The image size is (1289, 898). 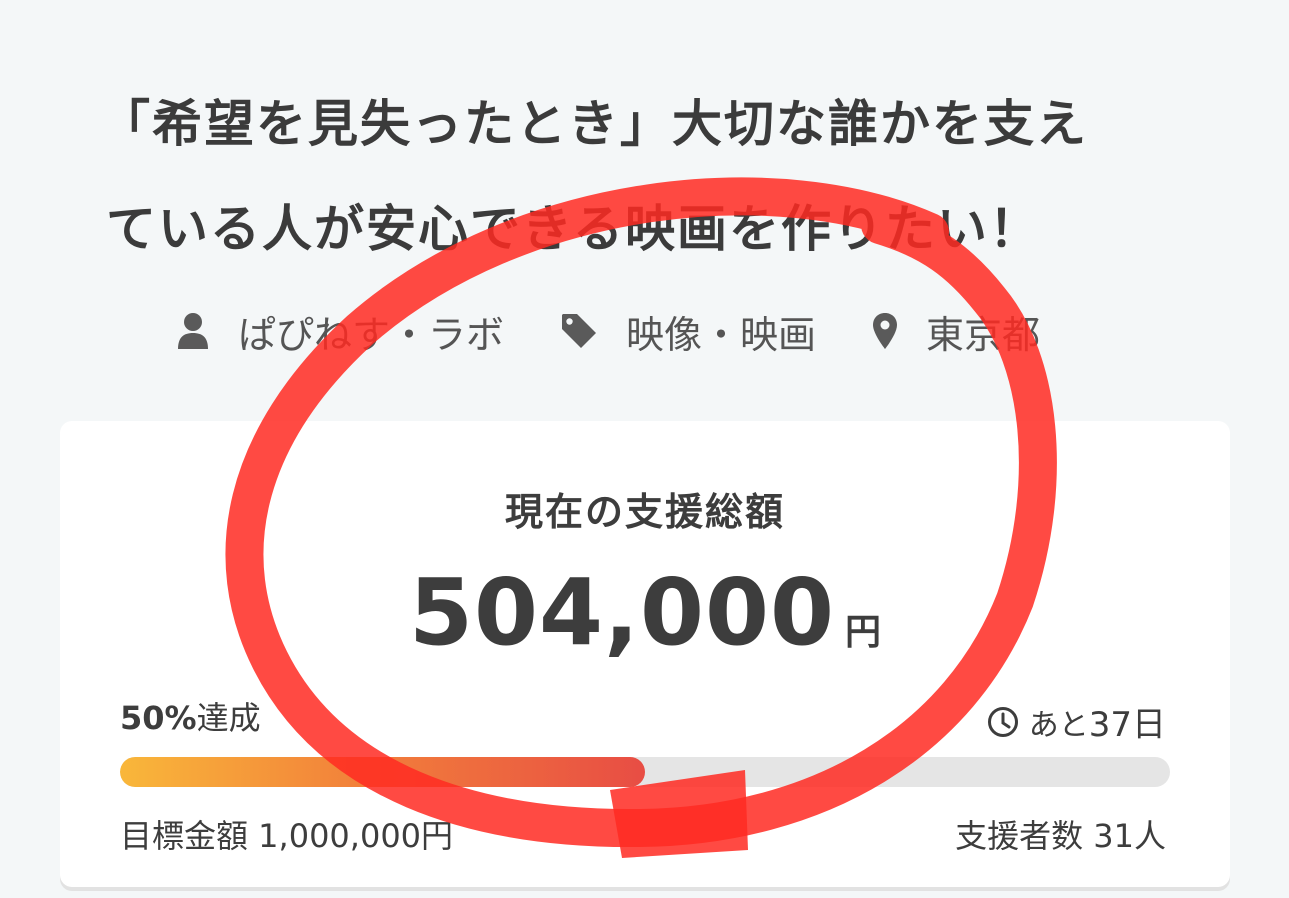 What do you see at coordinates (863, 632) in the screenshot?
I see `currency-unit: 円` at bounding box center [863, 632].